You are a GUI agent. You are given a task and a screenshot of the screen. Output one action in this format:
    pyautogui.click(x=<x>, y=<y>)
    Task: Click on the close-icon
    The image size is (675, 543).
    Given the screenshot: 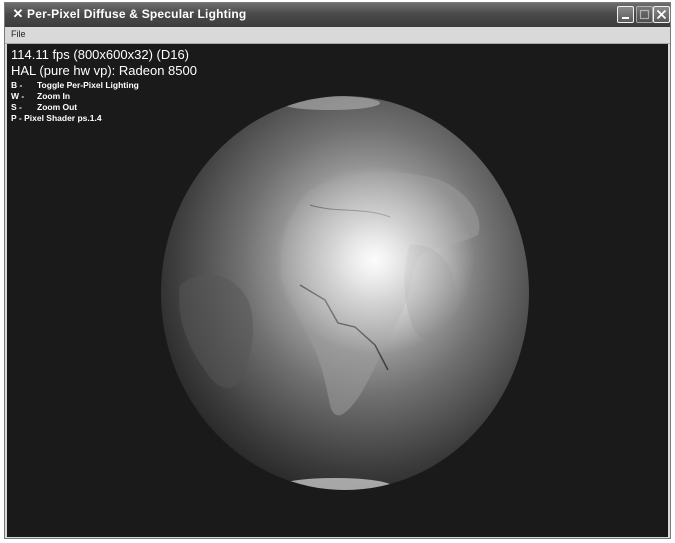 What is the action you would take?
    pyautogui.click(x=661, y=14)
    